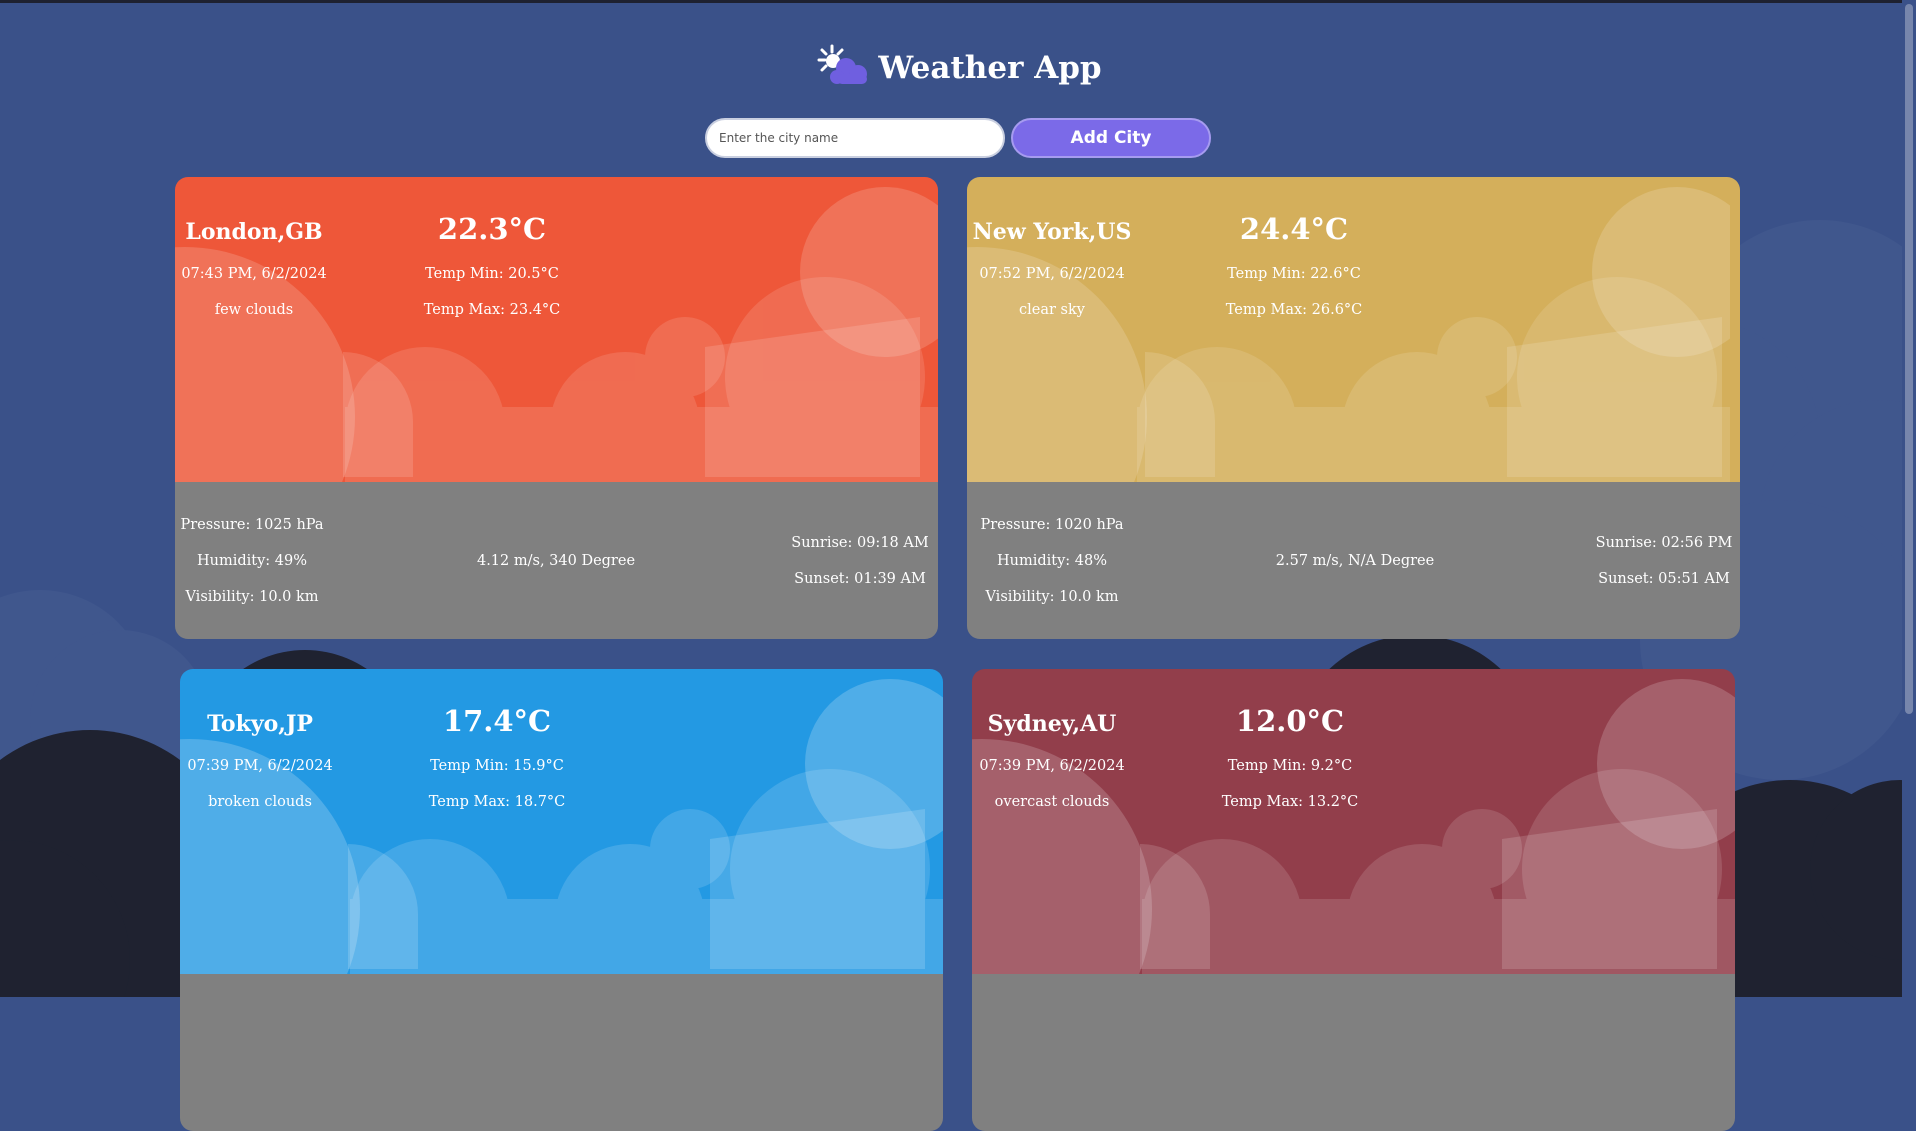 Image resolution: width=1916 pixels, height=1131 pixels. Describe the element at coordinates (252, 561) in the screenshot. I see `humidity: Humidity: 49%` at that location.